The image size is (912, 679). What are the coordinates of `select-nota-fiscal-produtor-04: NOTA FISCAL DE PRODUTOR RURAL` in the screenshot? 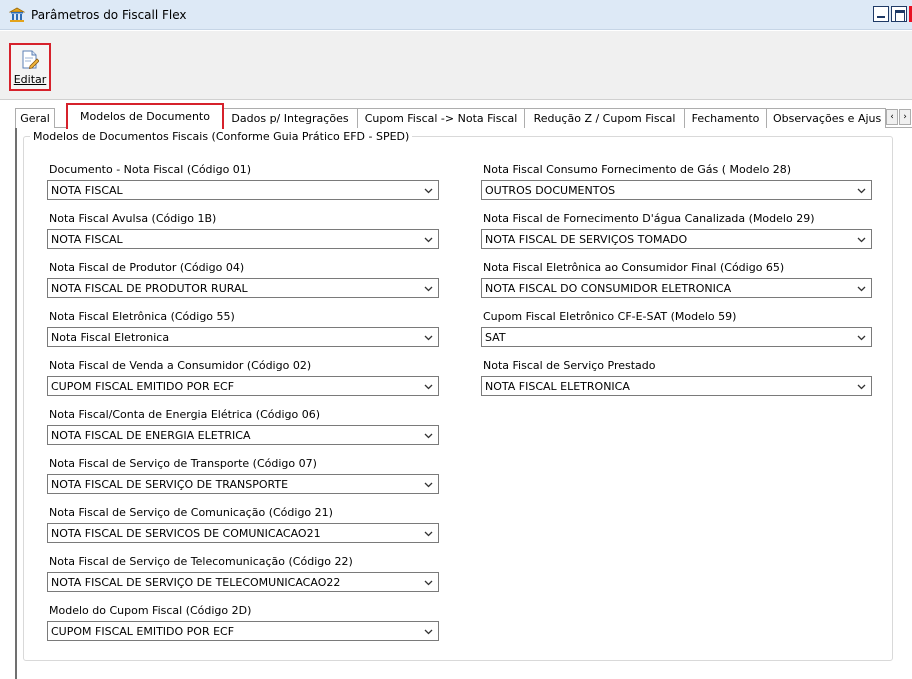 It's located at (243, 288).